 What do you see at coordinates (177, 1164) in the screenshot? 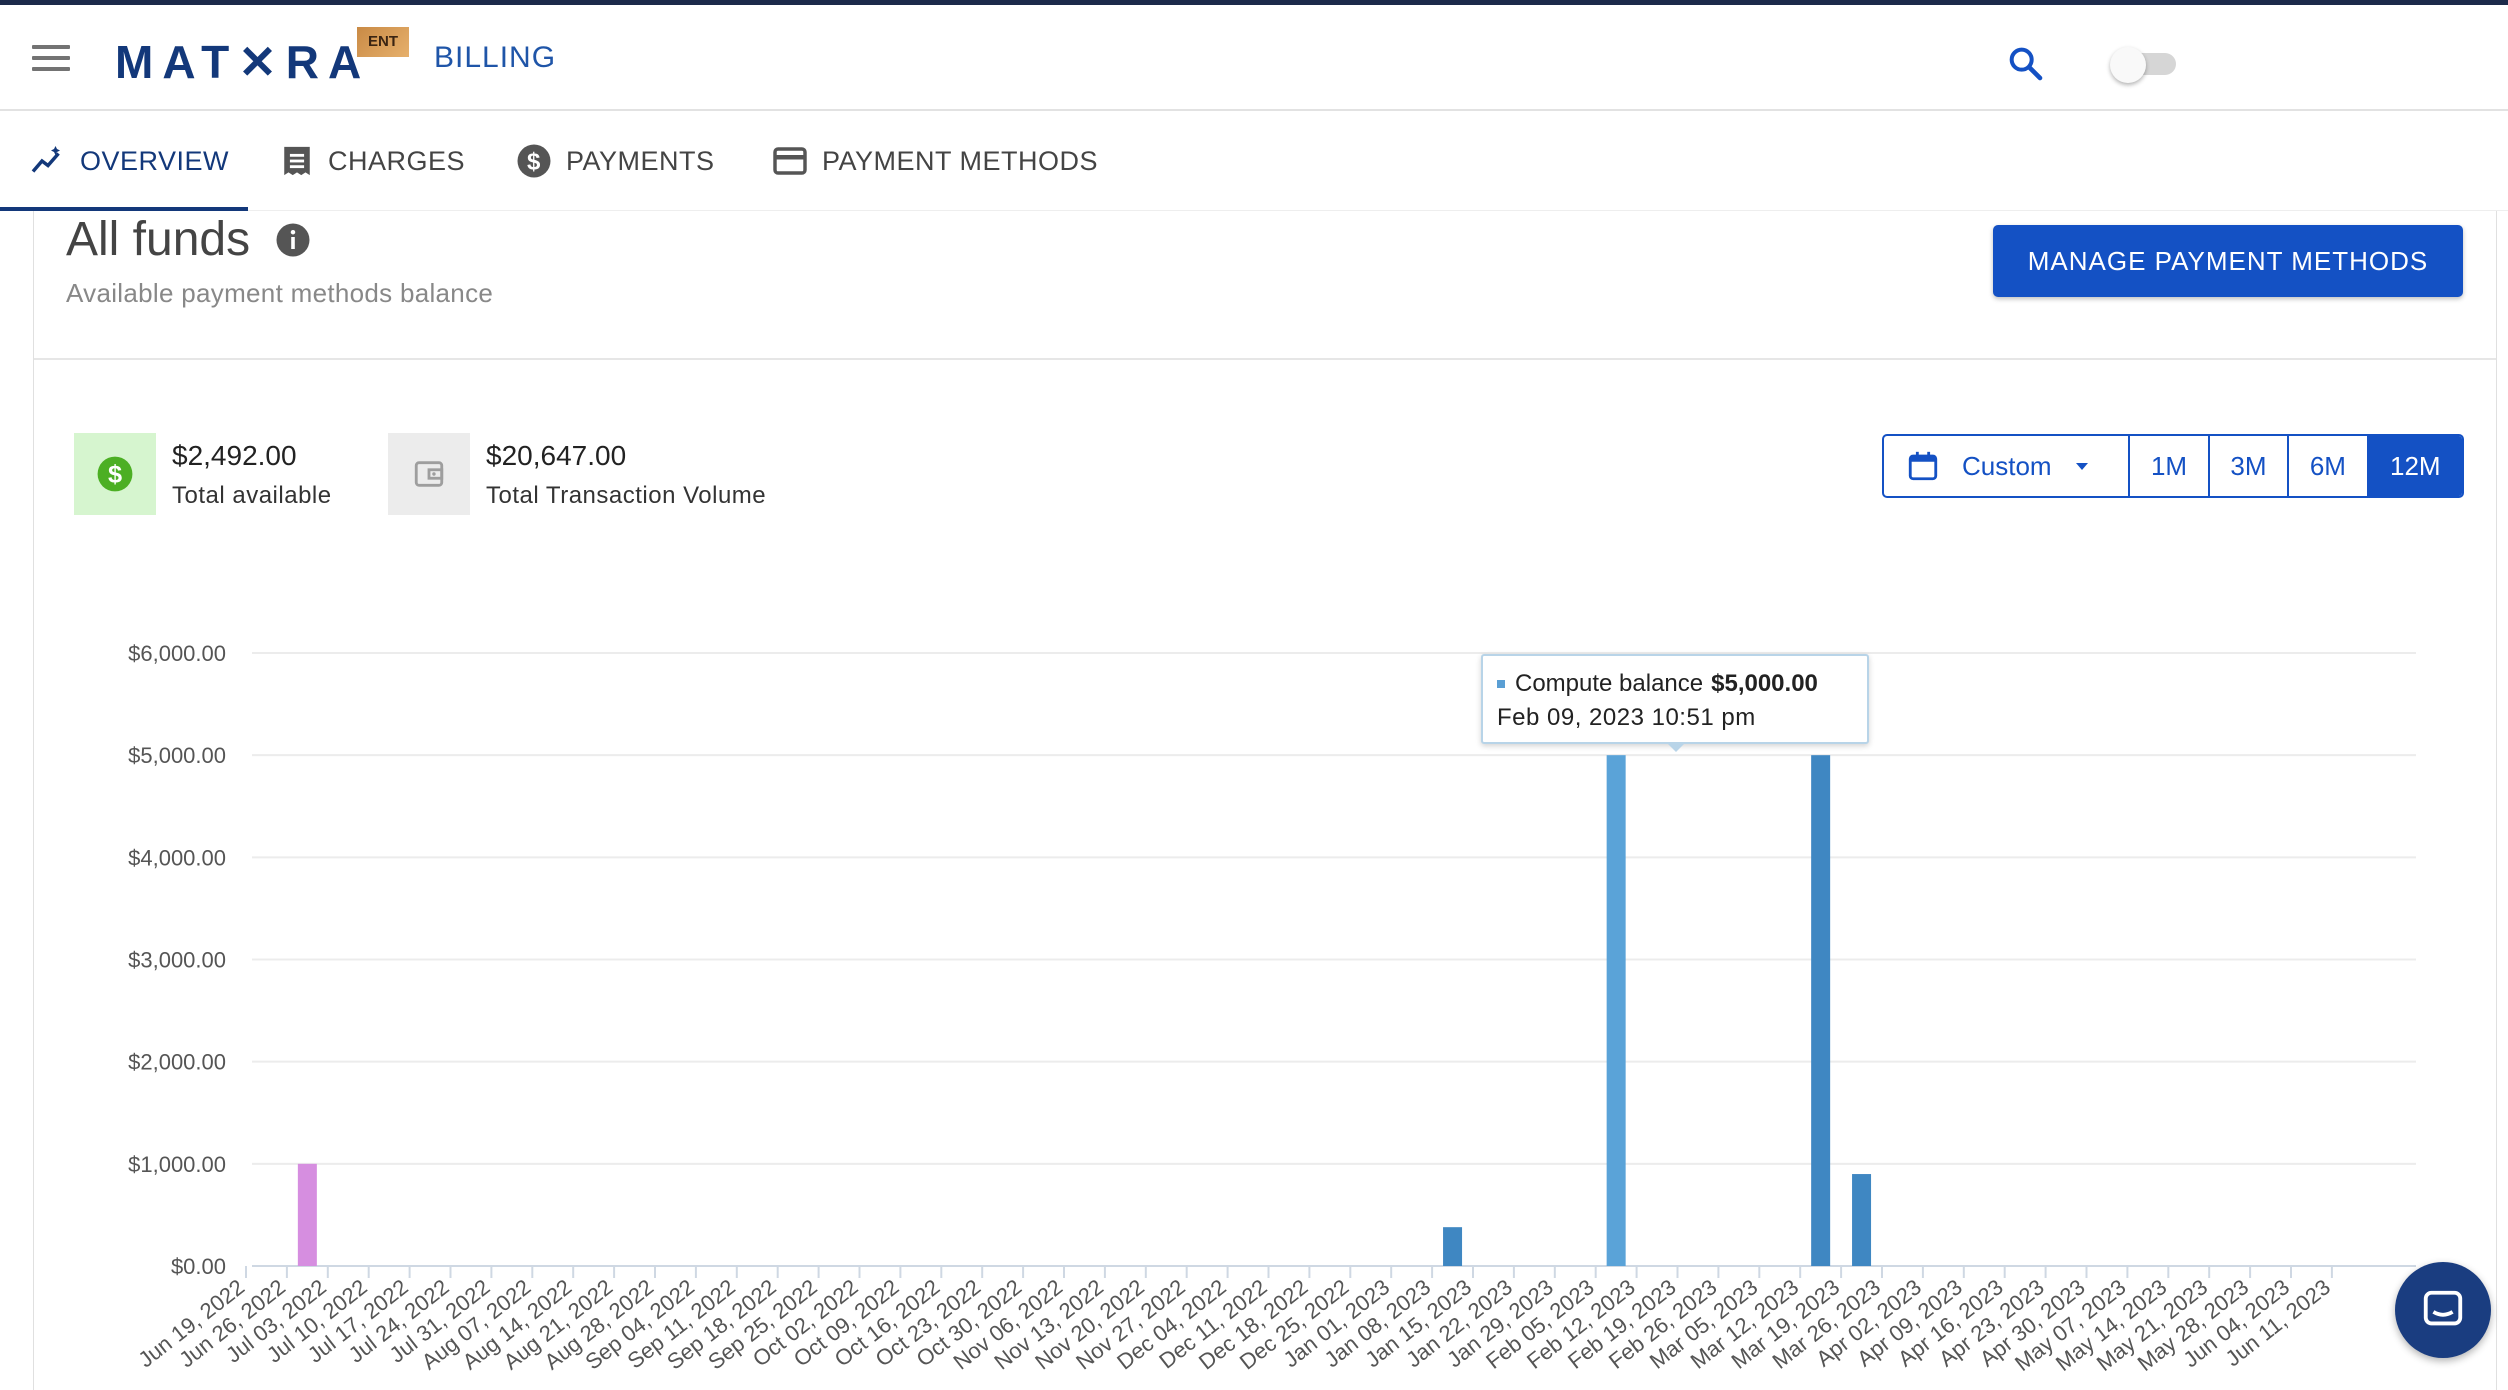
I see `y-tick-label: $1,000.00` at bounding box center [177, 1164].